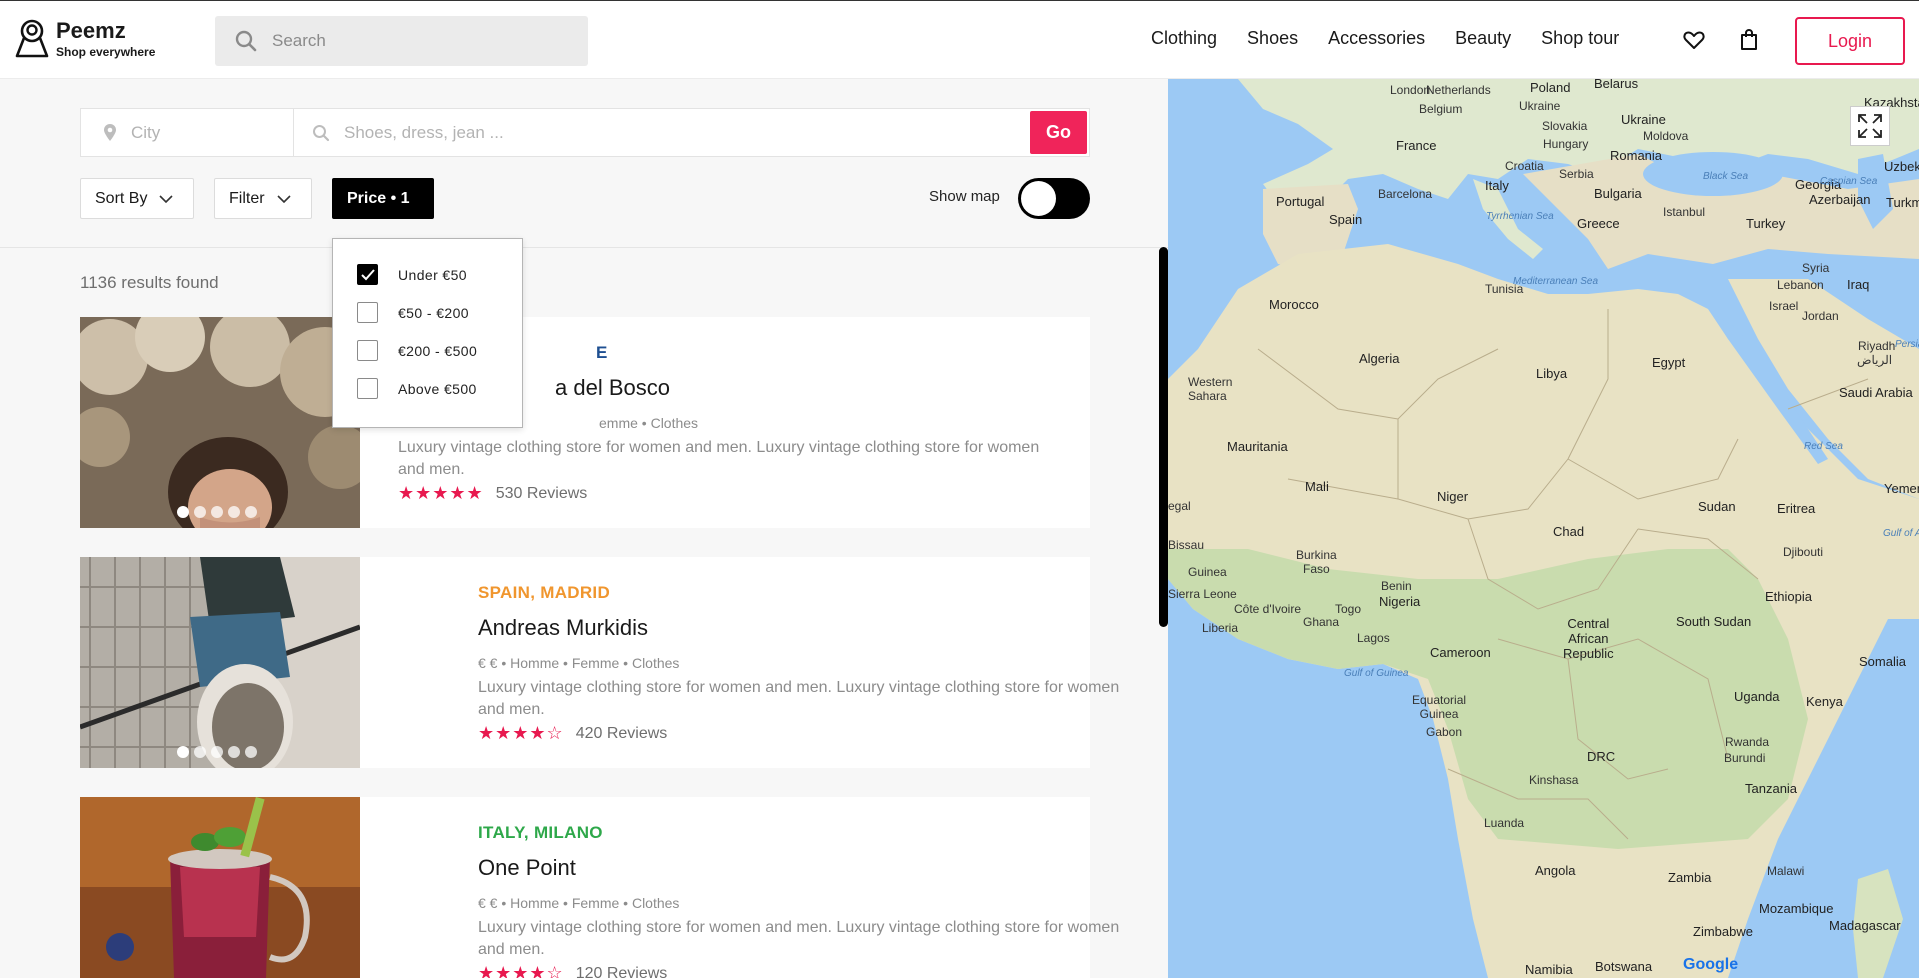 The height and width of the screenshot is (978, 1919). What do you see at coordinates (283, 198) in the screenshot?
I see `chevron-down-icon` at bounding box center [283, 198].